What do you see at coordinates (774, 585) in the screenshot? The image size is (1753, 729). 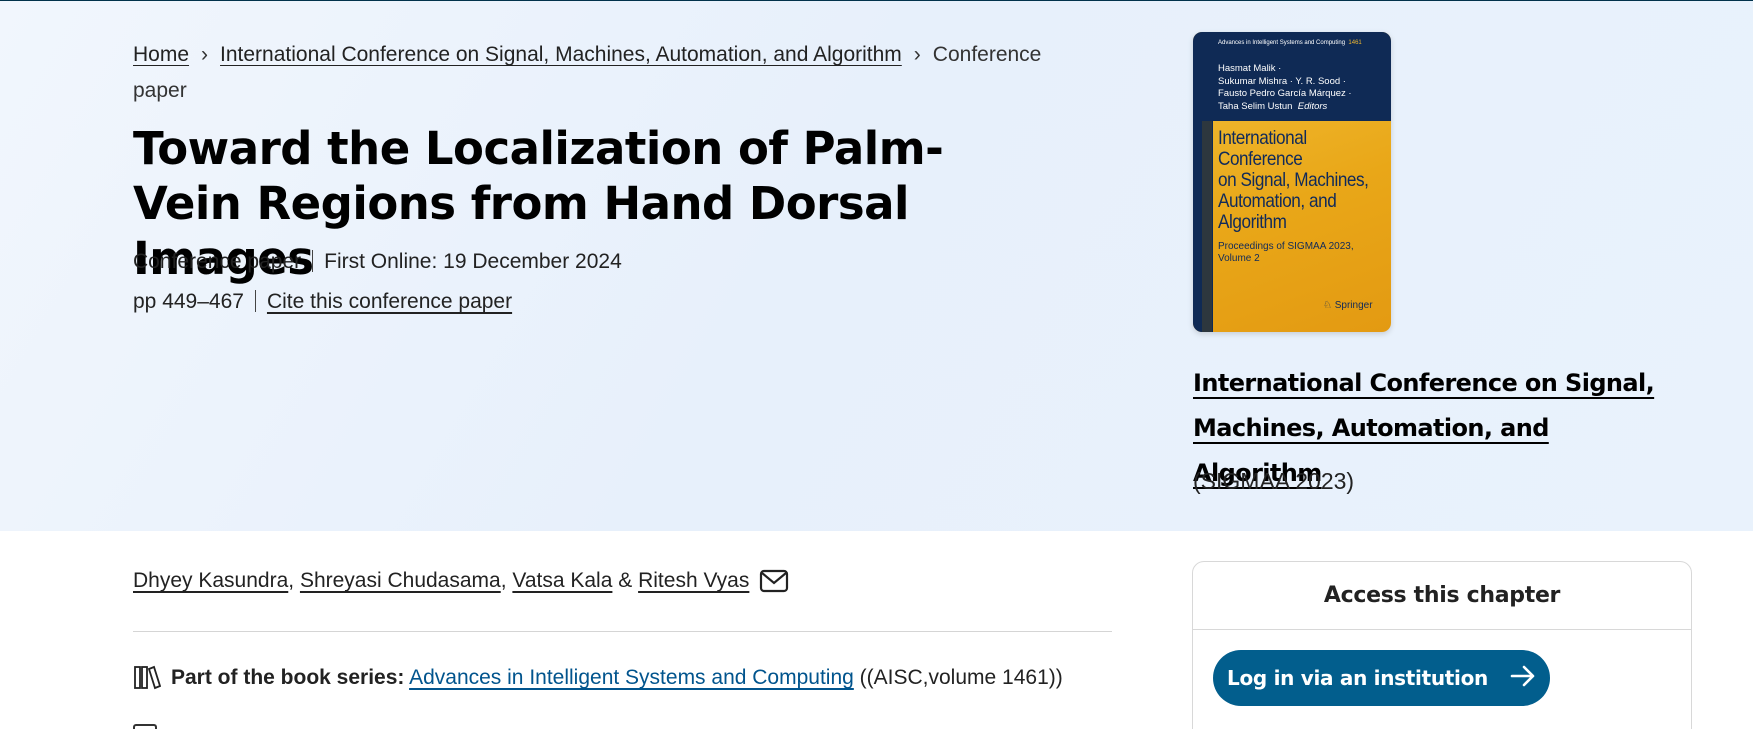 I see `email-icon` at bounding box center [774, 585].